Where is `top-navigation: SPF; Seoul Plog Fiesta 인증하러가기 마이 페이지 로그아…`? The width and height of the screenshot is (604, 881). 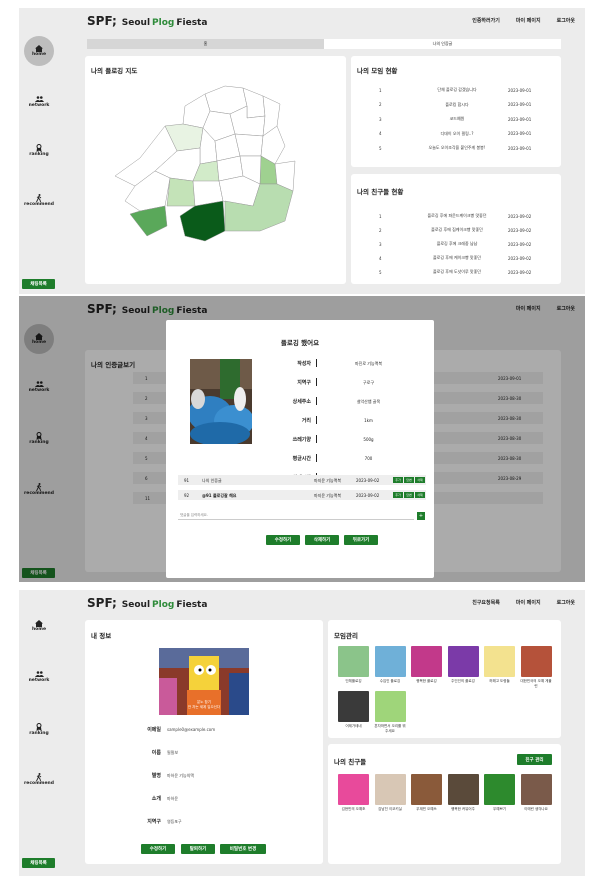
top-navigation: SPF; Seoul Plog Fiesta 인증하러가기 마이 페이지 로그아… is located at coordinates (322, 21).